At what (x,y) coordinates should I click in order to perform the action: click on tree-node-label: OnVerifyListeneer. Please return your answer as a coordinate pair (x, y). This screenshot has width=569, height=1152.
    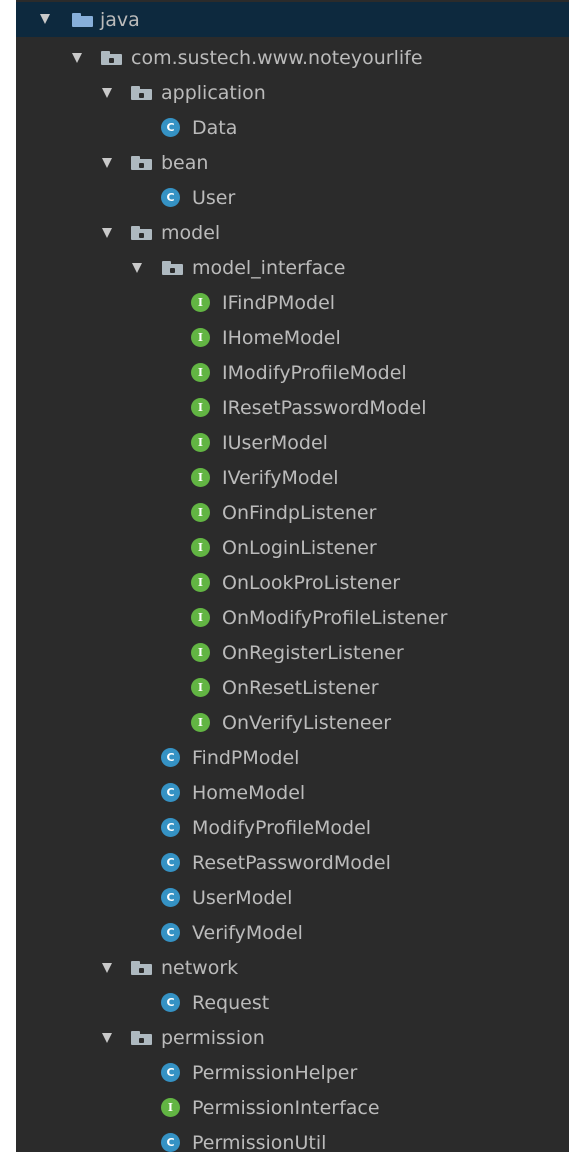
    Looking at the image, I should click on (307, 722).